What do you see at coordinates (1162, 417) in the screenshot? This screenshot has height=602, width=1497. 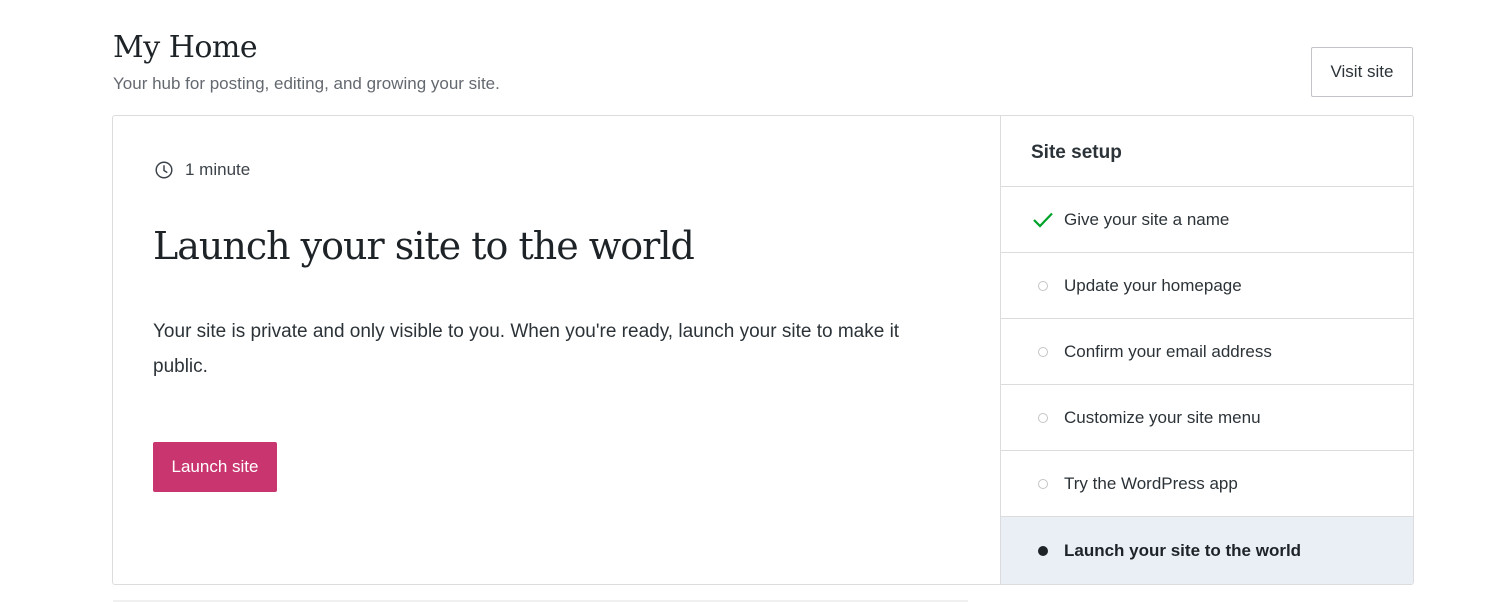 I see `checklist-item-label: Customize your site menu` at bounding box center [1162, 417].